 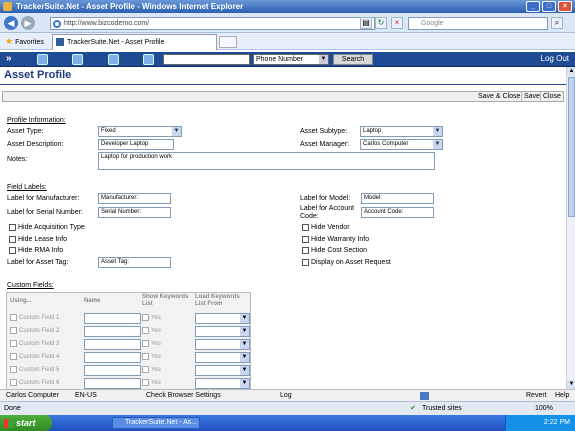 I want to click on search-icon: ⌕, so click(x=557, y=23).